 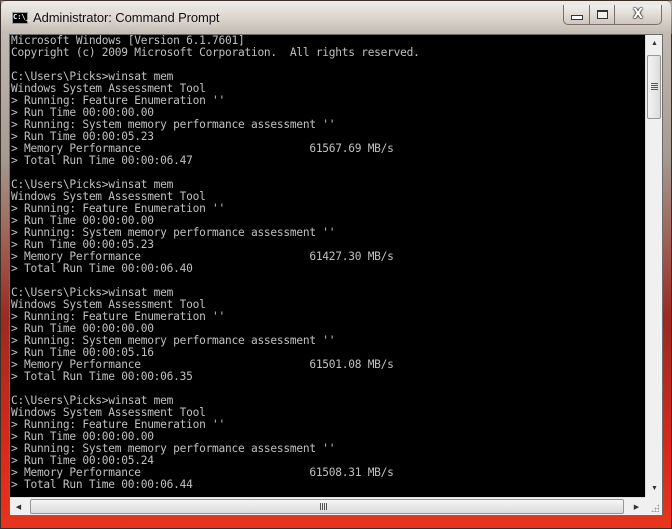 What do you see at coordinates (653, 266) in the screenshot?
I see `vertical-scrollbar: ▲ ▼` at bounding box center [653, 266].